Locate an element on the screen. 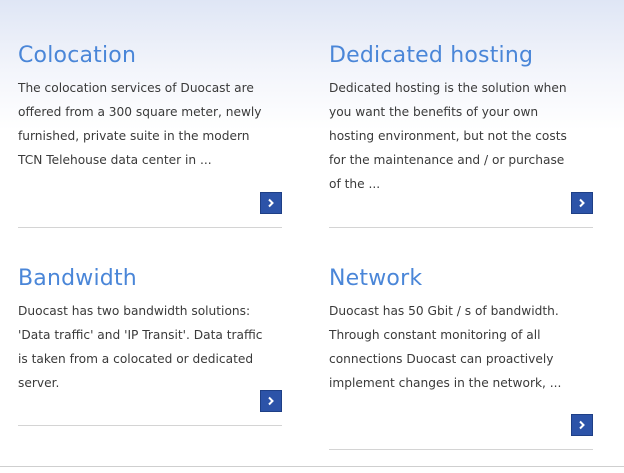 The width and height of the screenshot is (624, 473). service-title: Dedicated hosting is located at coordinates (461, 56).